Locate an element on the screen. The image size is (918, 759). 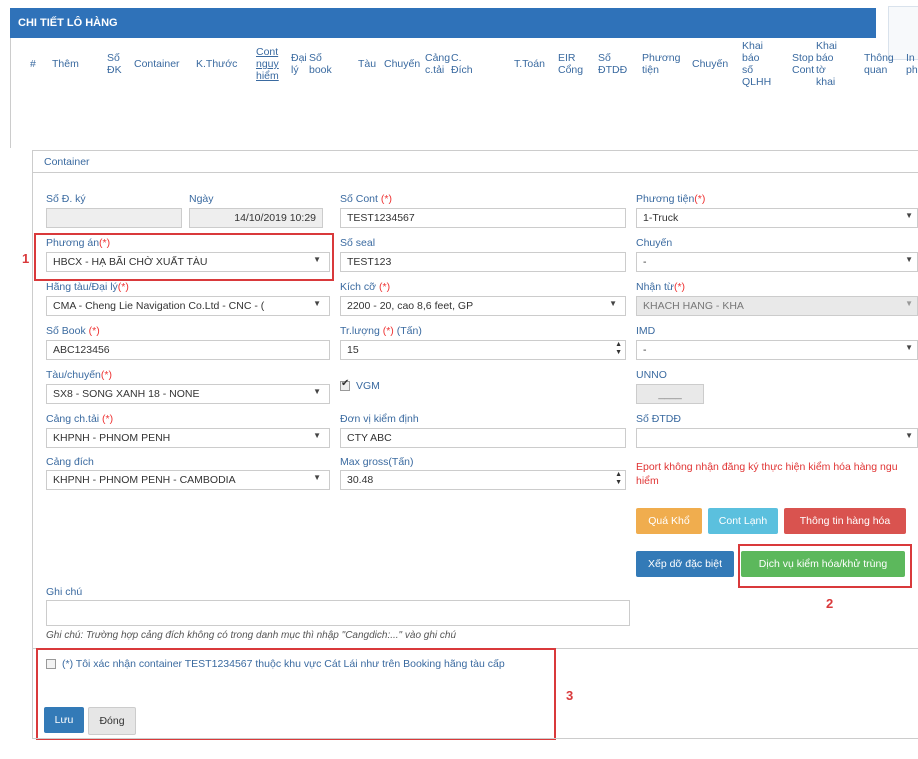
column-header-text: nguy is located at coordinates (267, 64).